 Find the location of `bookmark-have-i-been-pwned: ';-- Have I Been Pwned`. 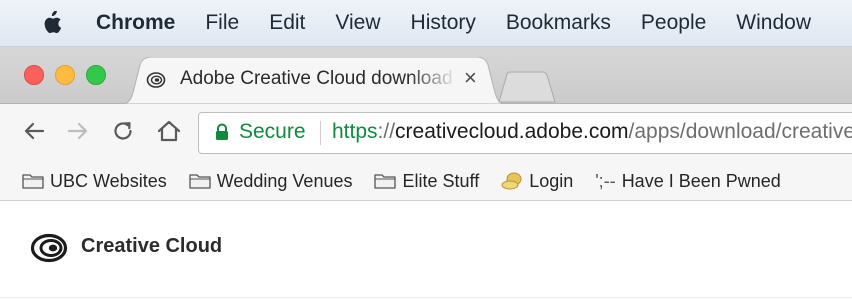

bookmark-have-i-been-pwned: ';-- Have I Been Pwned is located at coordinates (688, 181).